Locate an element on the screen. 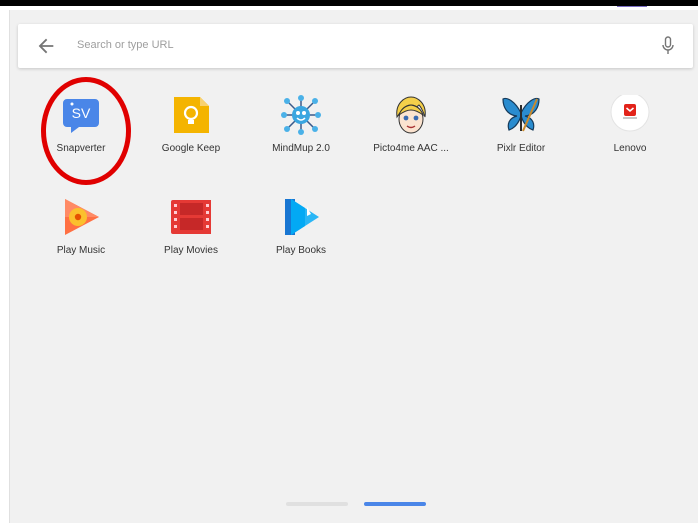 The width and height of the screenshot is (698, 523). lenovo-icon is located at coordinates (630, 113).